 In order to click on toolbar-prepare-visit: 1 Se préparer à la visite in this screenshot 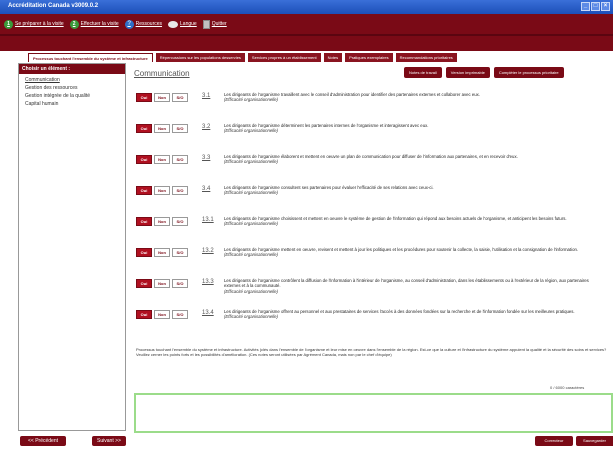, I will do `click(34, 24)`.